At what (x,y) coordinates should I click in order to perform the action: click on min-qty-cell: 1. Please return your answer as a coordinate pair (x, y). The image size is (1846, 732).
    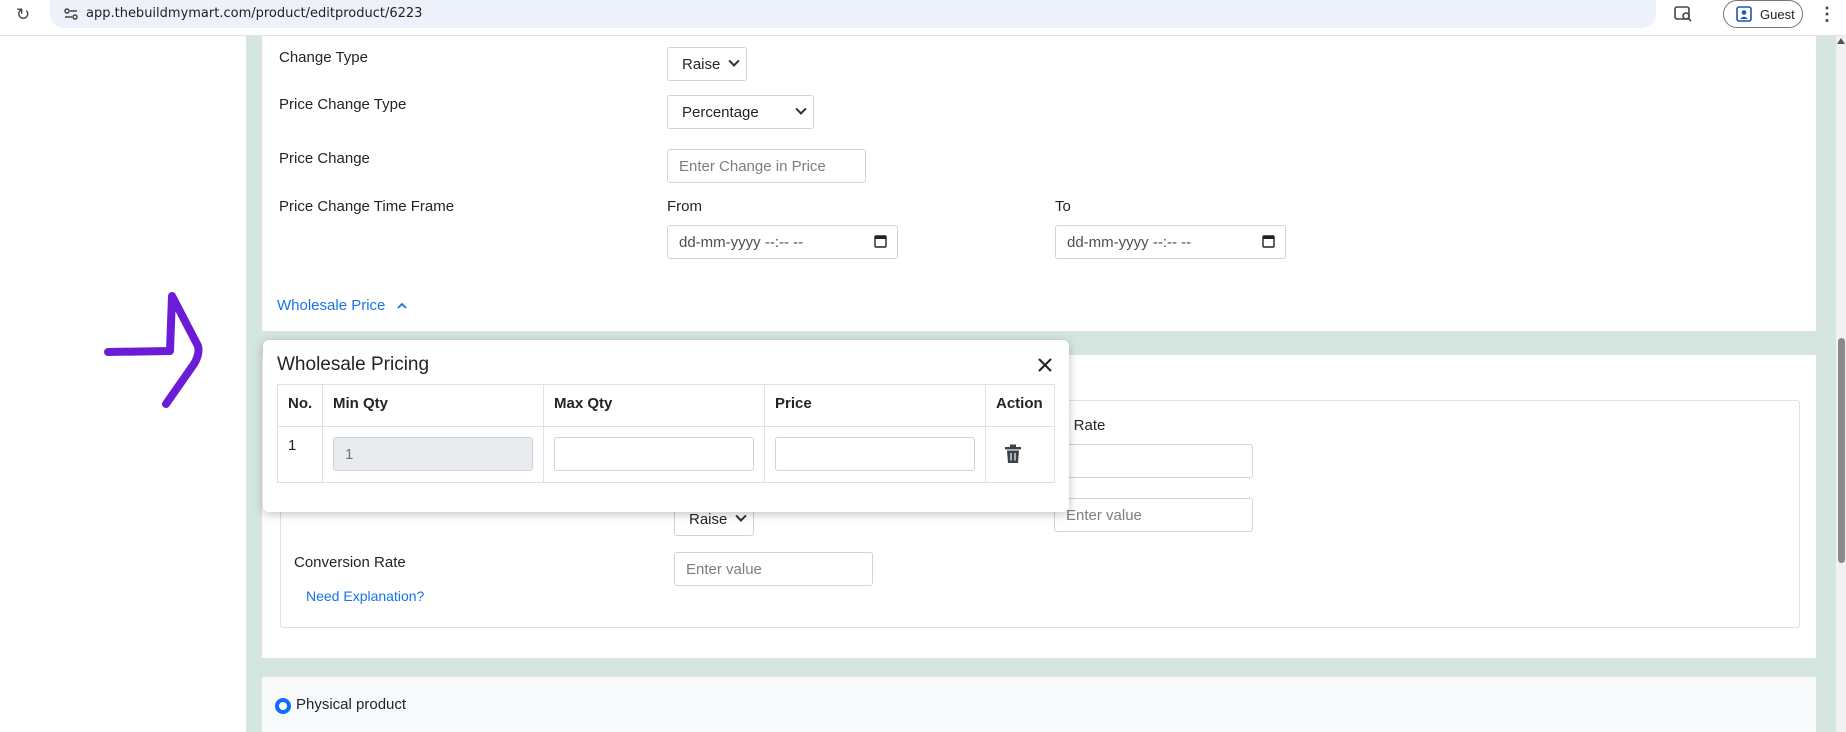
    Looking at the image, I should click on (433, 454).